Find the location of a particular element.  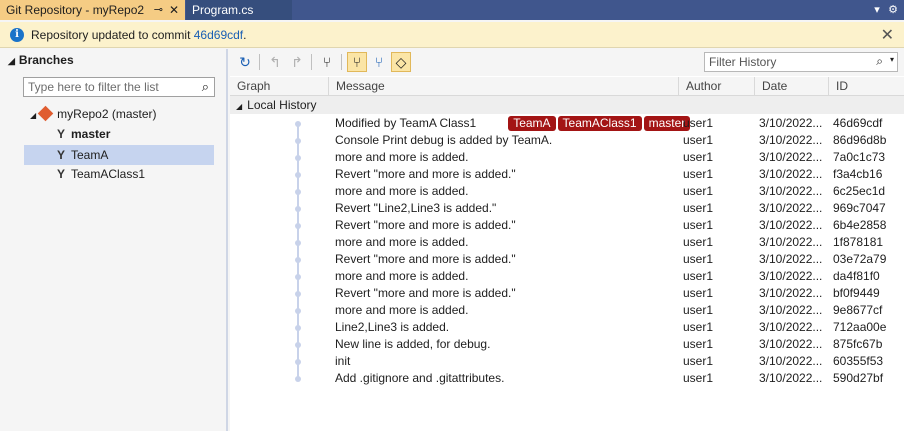

commit-link: 46d69cdf is located at coordinates (218, 35).